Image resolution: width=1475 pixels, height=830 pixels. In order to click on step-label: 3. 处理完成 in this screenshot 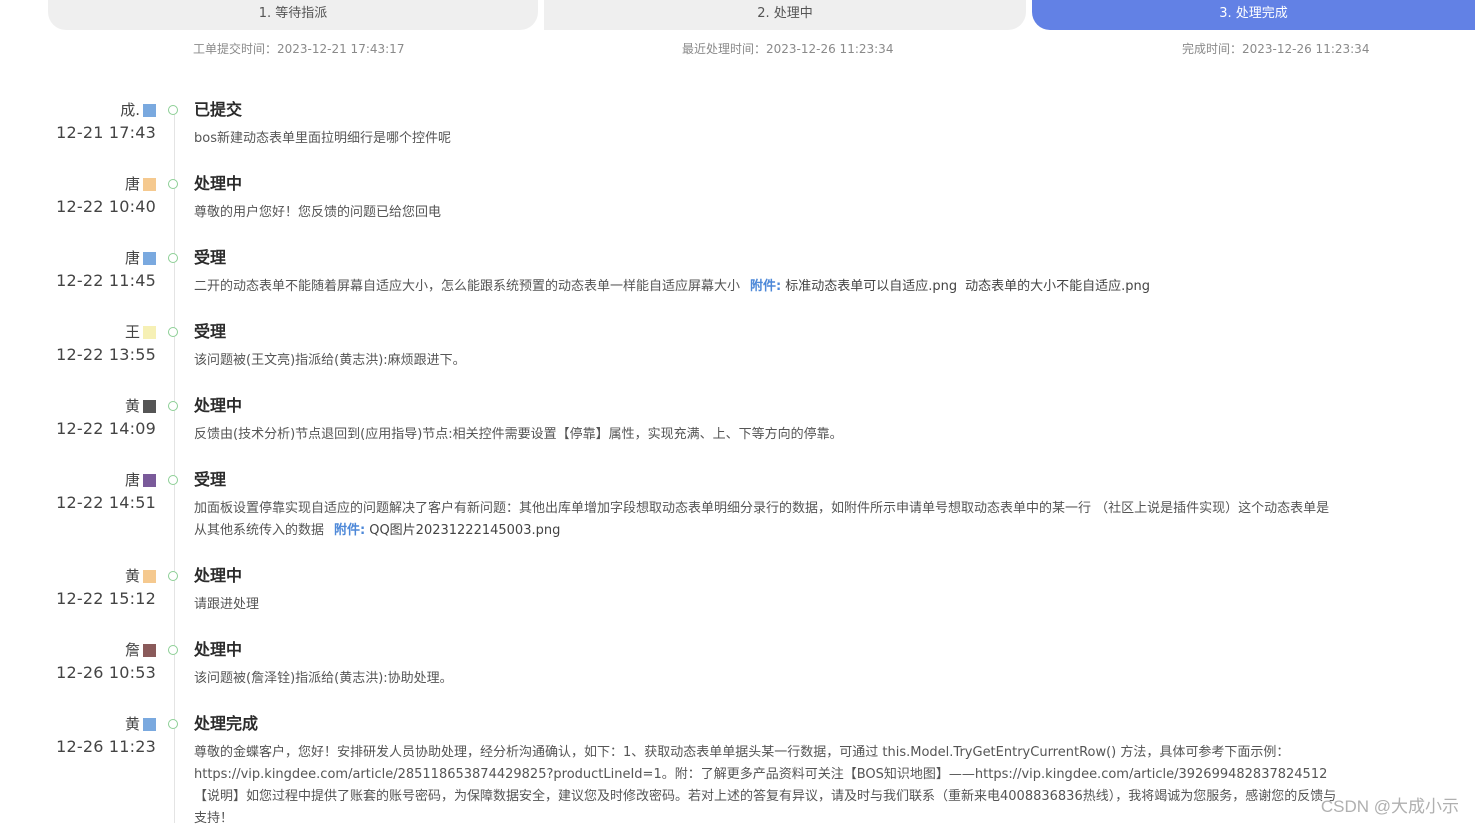, I will do `click(1253, 13)`.